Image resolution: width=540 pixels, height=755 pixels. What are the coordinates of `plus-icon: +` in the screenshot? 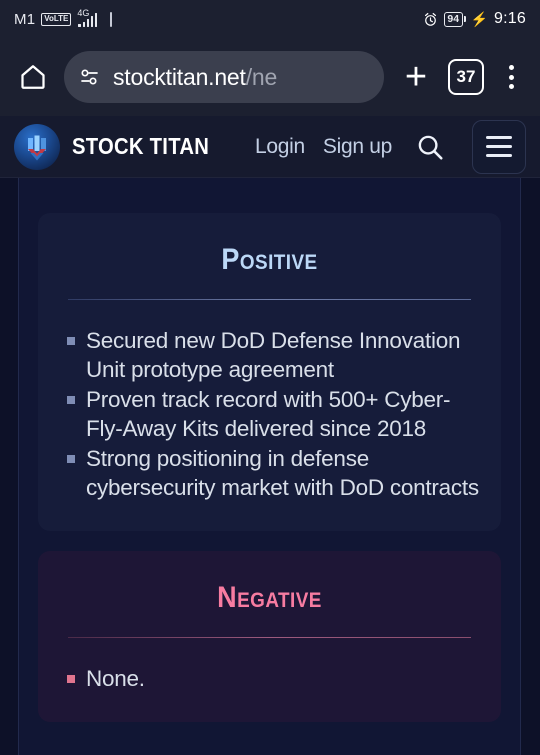 It's located at (416, 77).